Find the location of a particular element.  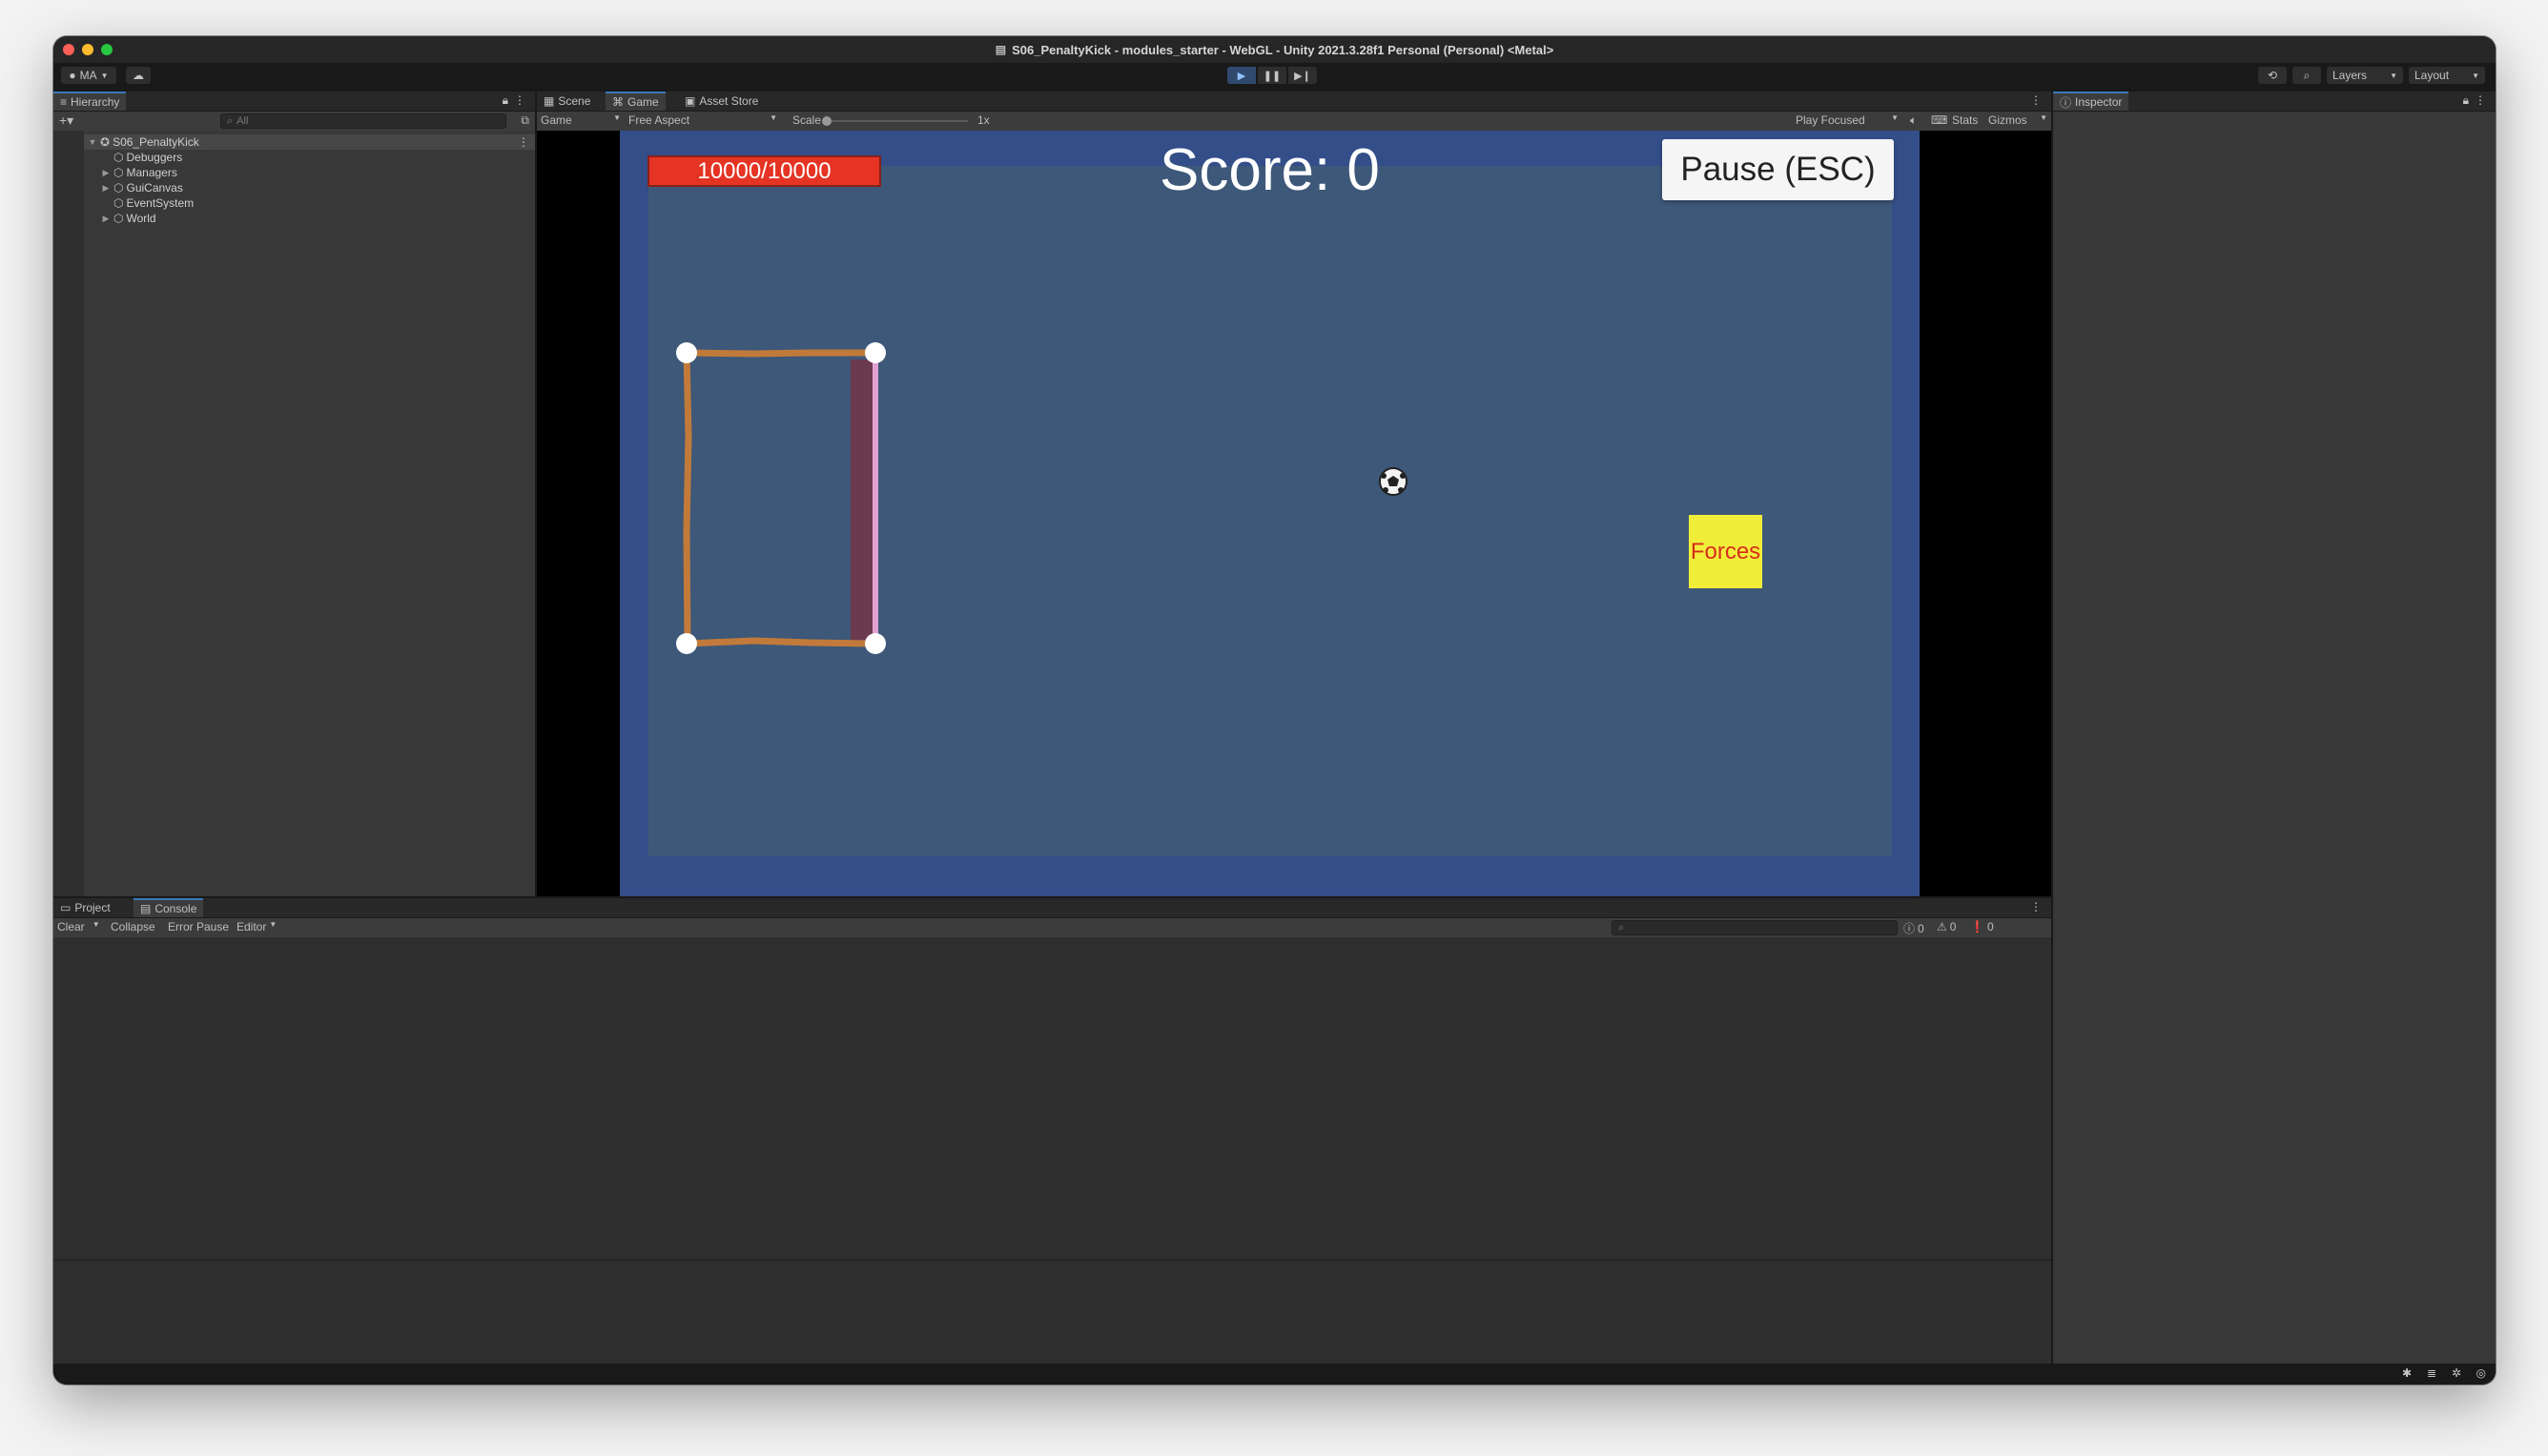

console-search-input: ⌕ is located at coordinates (1755, 928).